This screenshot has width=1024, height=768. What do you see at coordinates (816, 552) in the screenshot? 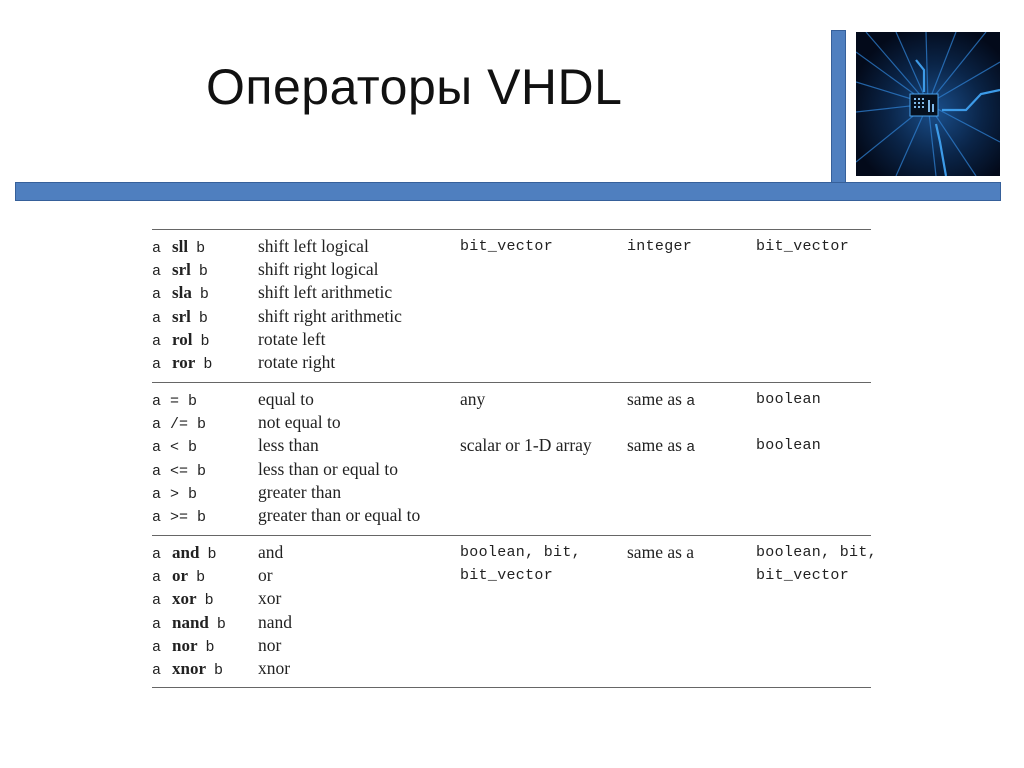
I see `result-type: boolean, bit,` at bounding box center [816, 552].